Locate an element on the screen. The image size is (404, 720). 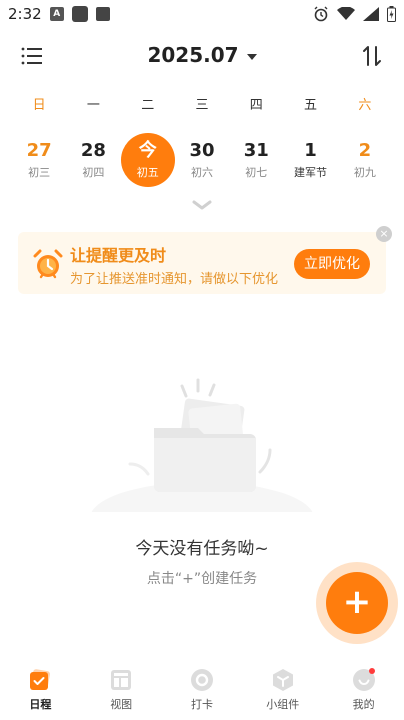
battery-icon is located at coordinates (391, 14).